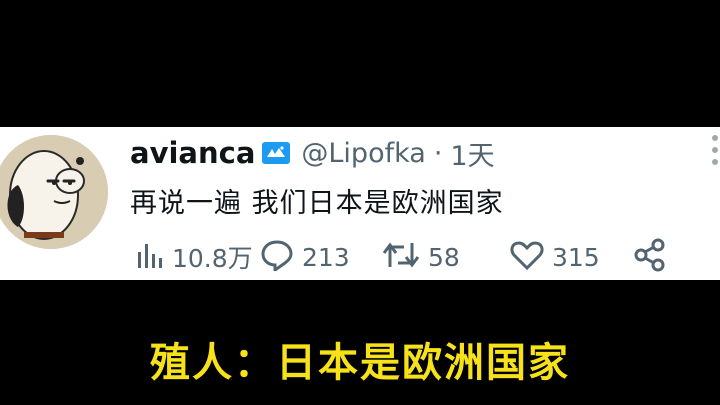  I want to click on reply-count: 213, so click(326, 257).